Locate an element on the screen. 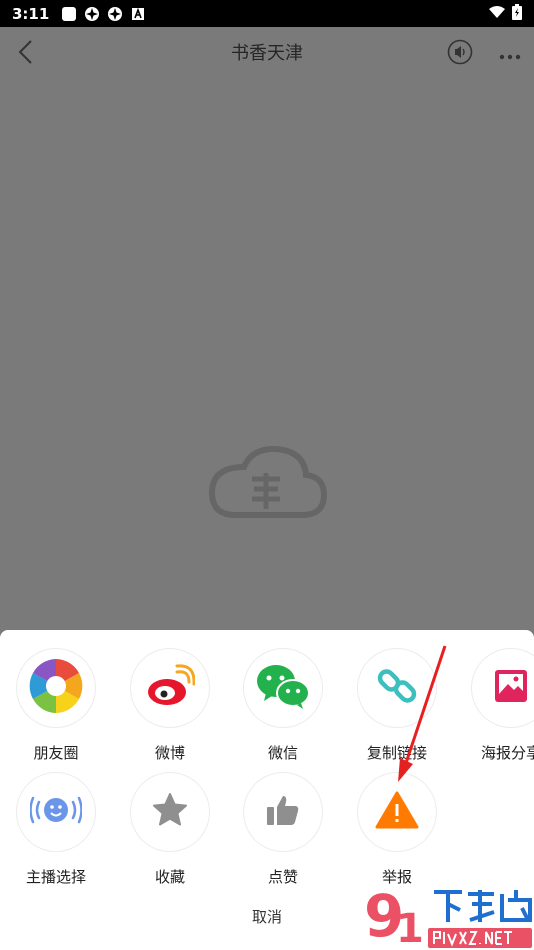 Image resolution: width=534 pixels, height=950 pixels. share-label: 主播选择 is located at coordinates (55, 877).